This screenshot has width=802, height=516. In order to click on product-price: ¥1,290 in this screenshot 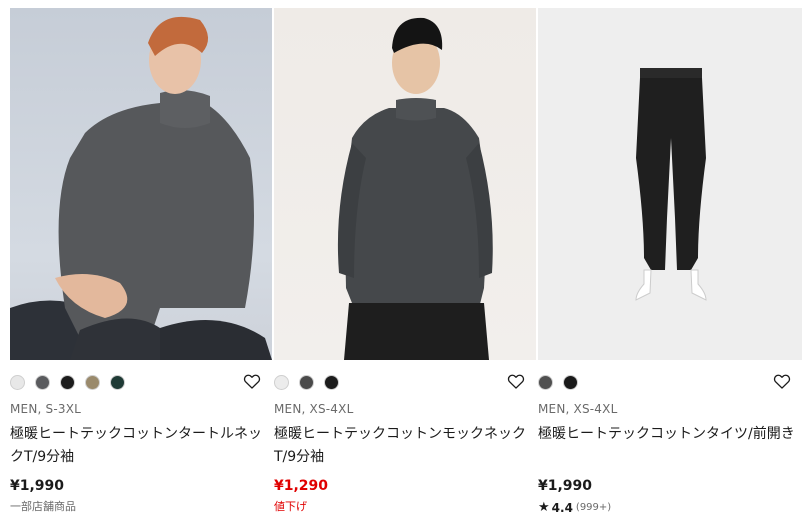, I will do `click(301, 486)`.